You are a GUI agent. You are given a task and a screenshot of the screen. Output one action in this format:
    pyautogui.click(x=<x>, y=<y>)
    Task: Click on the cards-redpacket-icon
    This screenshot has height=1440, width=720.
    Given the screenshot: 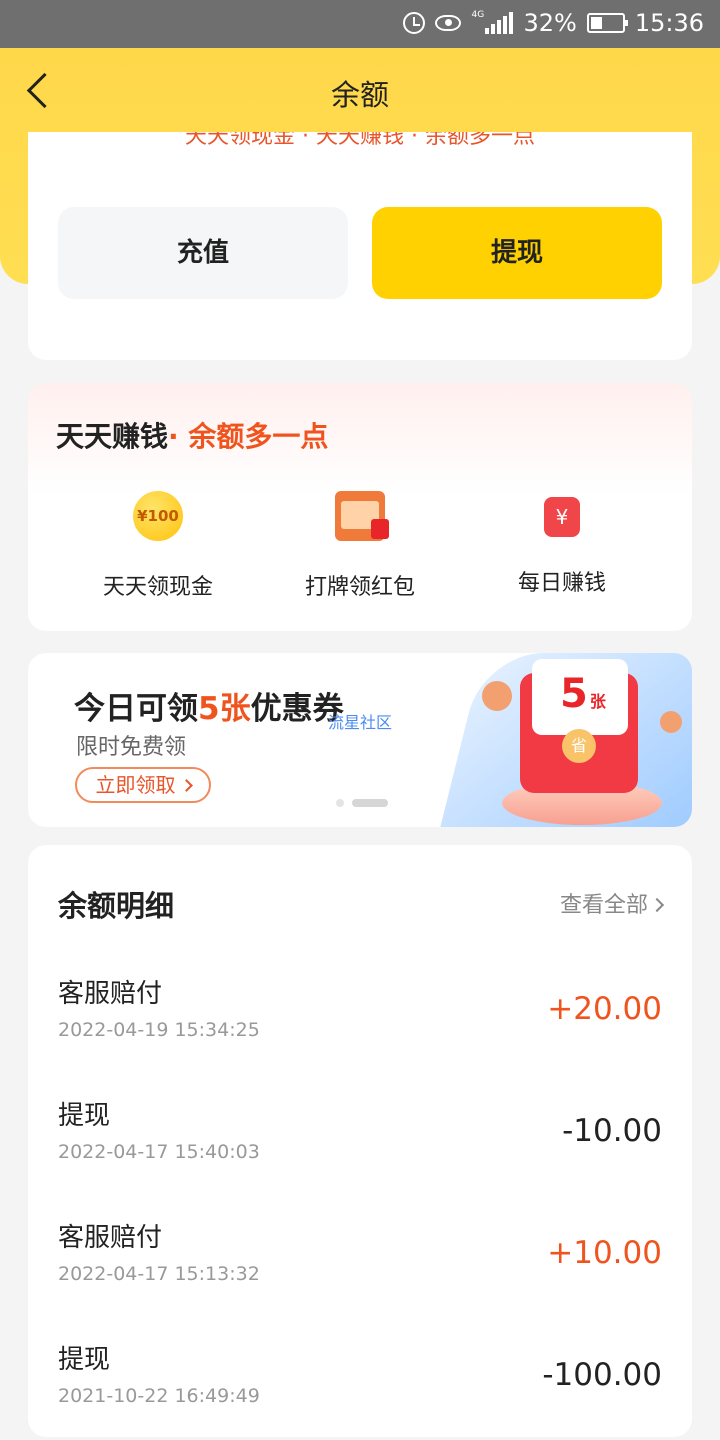 What is the action you would take?
    pyautogui.click(x=362, y=516)
    